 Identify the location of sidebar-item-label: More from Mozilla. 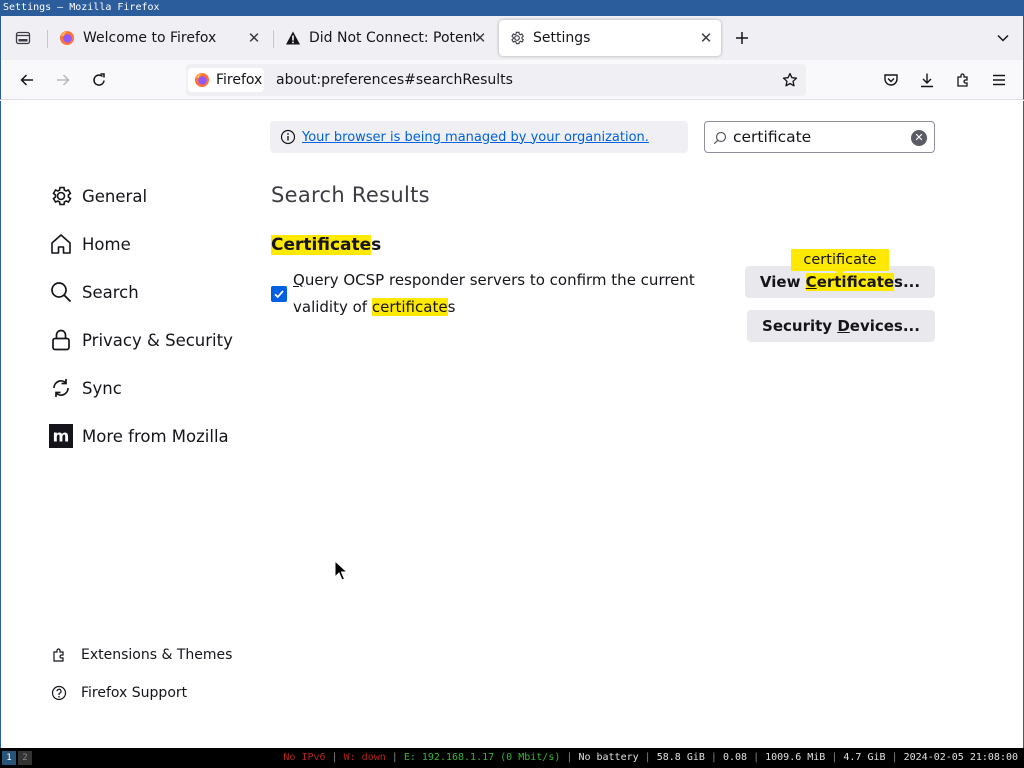
(155, 436).